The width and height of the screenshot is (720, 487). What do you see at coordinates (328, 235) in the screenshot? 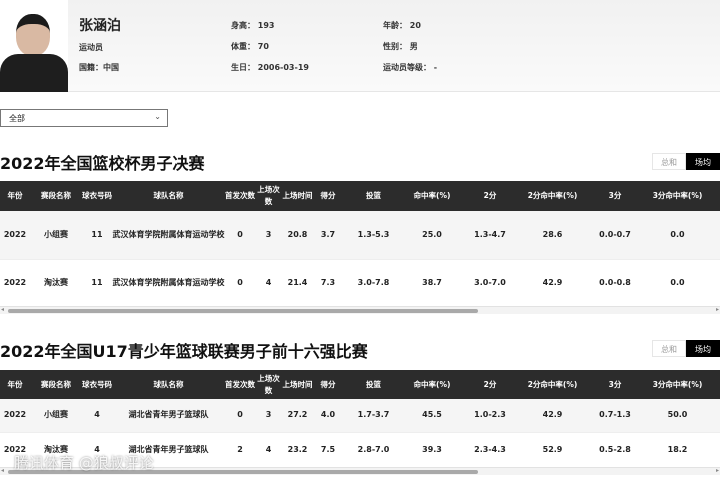
I see `table-cell: 3.7` at bounding box center [328, 235].